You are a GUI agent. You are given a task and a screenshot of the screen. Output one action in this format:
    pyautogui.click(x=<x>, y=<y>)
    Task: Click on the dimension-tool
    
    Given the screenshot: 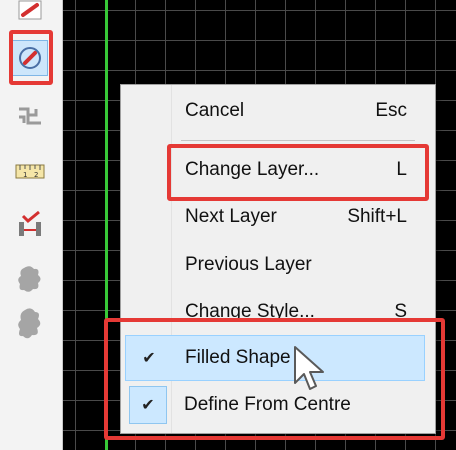 What is the action you would take?
    pyautogui.click(x=30, y=224)
    